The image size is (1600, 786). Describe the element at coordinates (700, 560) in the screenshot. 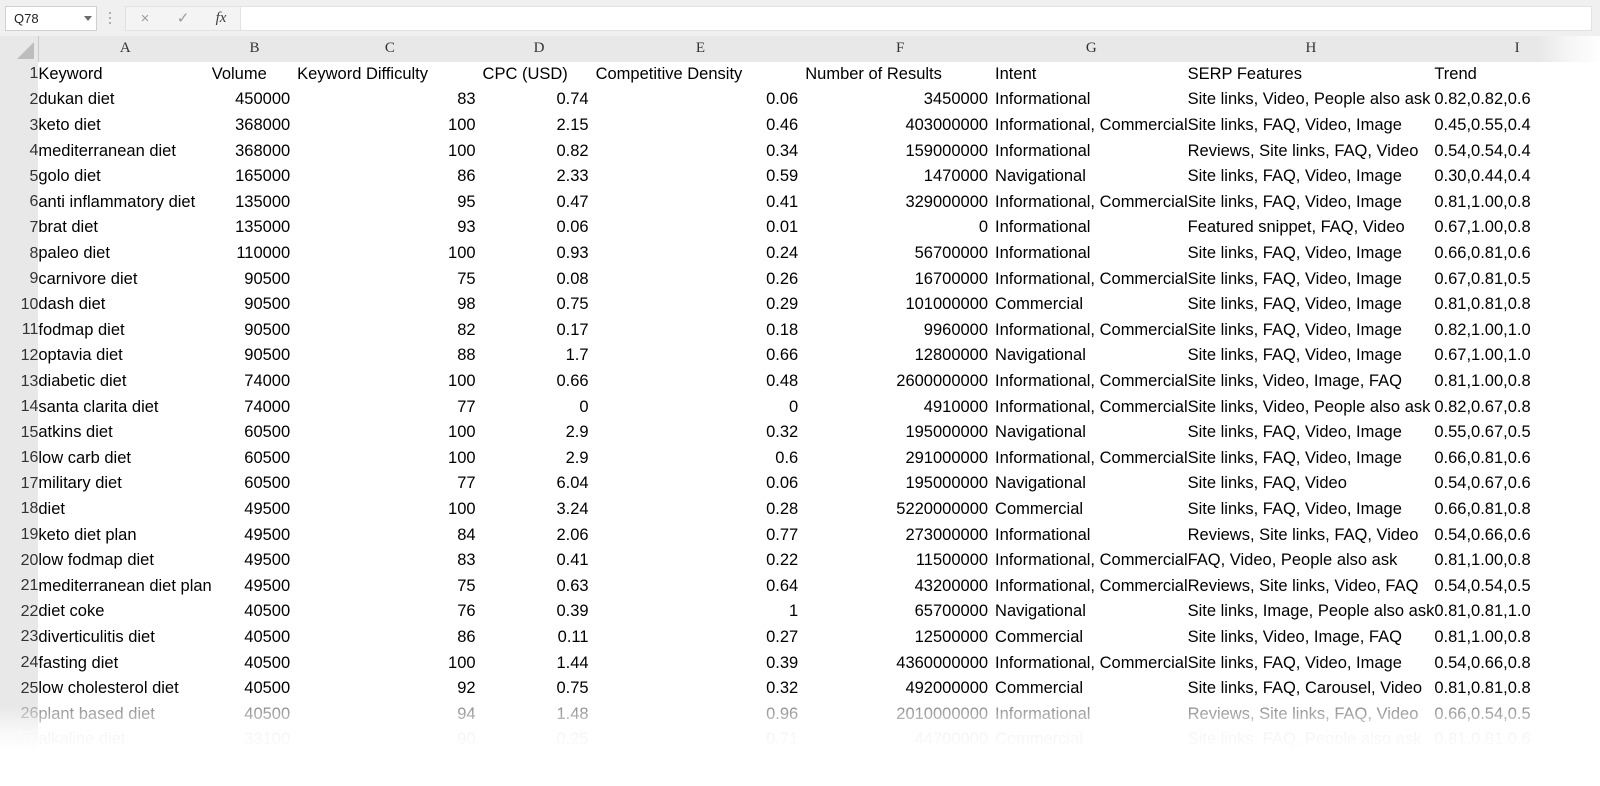

I see `grid-cell: 0.22` at that location.